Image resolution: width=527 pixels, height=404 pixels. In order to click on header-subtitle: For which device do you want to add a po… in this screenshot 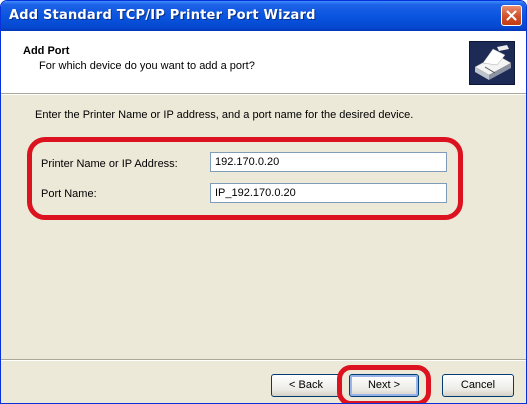, I will do `click(147, 66)`.